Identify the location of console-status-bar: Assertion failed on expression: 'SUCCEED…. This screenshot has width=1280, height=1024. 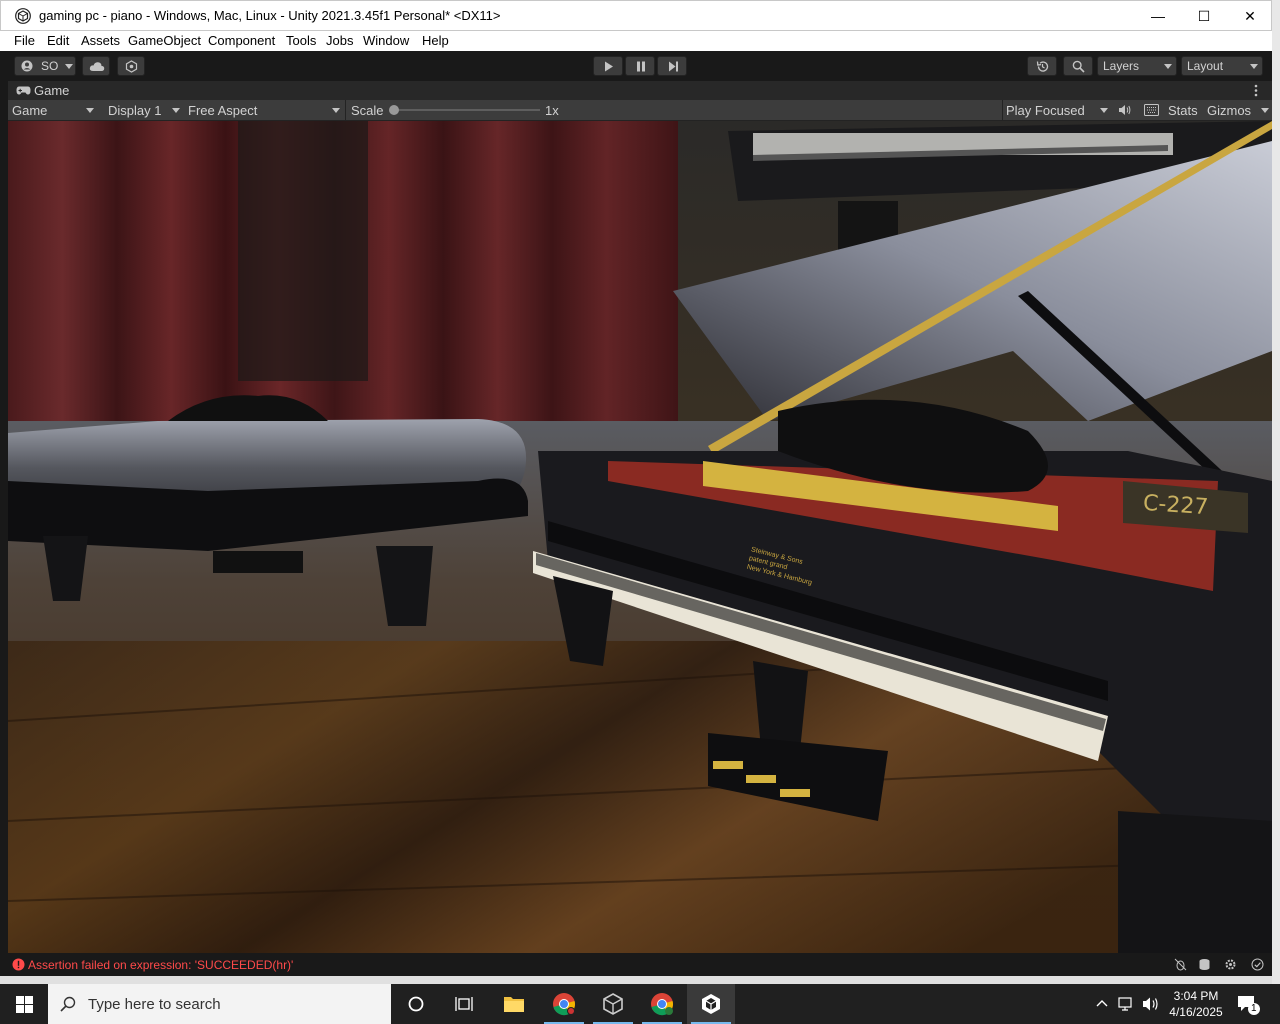
(640, 964).